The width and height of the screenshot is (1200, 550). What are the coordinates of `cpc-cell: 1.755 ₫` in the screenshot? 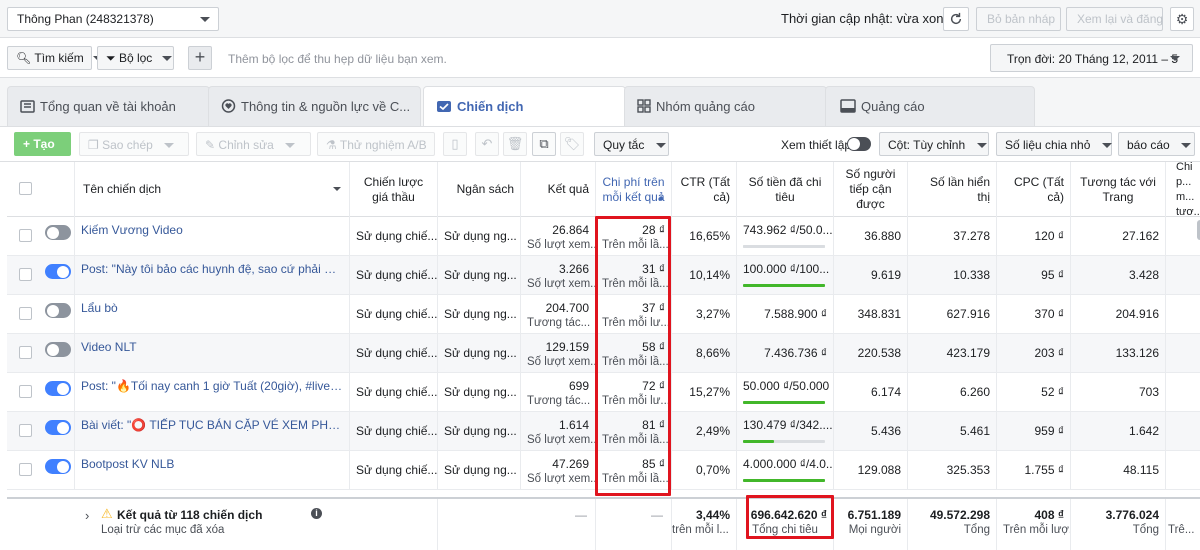 It's located at (1034, 470).